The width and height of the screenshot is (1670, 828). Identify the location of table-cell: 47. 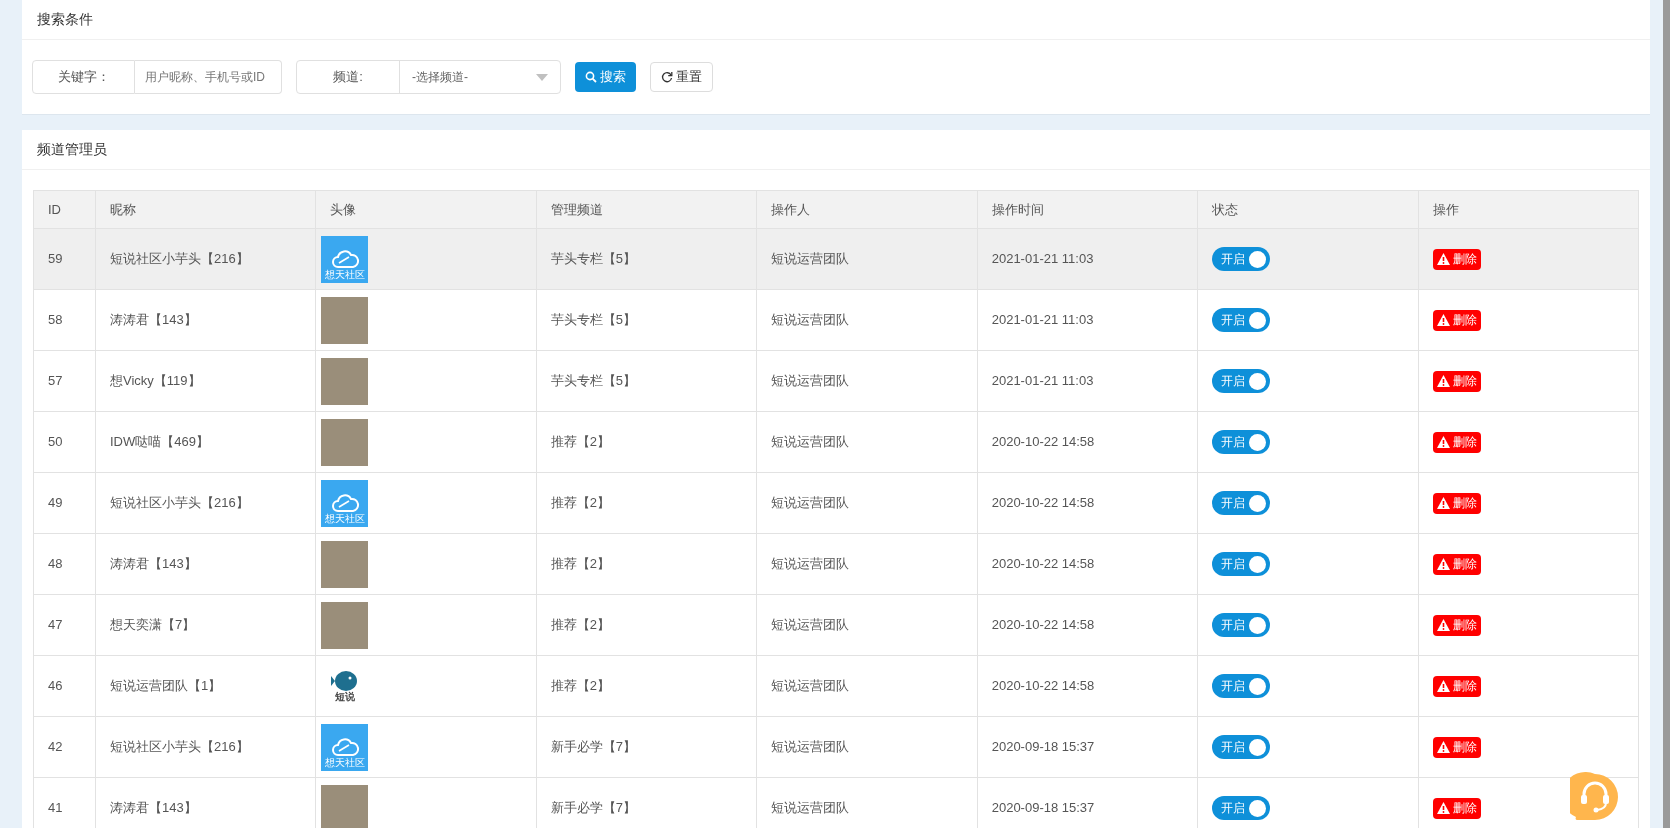
(64, 625).